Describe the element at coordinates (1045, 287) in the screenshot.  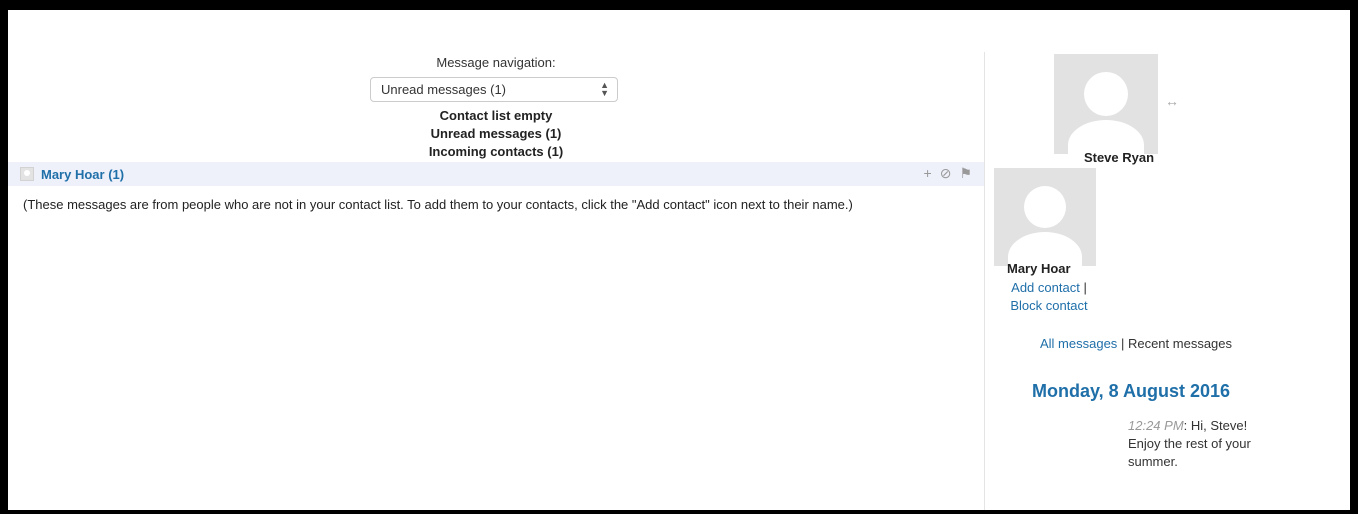
I see `add-contact-link: Add contact` at that location.